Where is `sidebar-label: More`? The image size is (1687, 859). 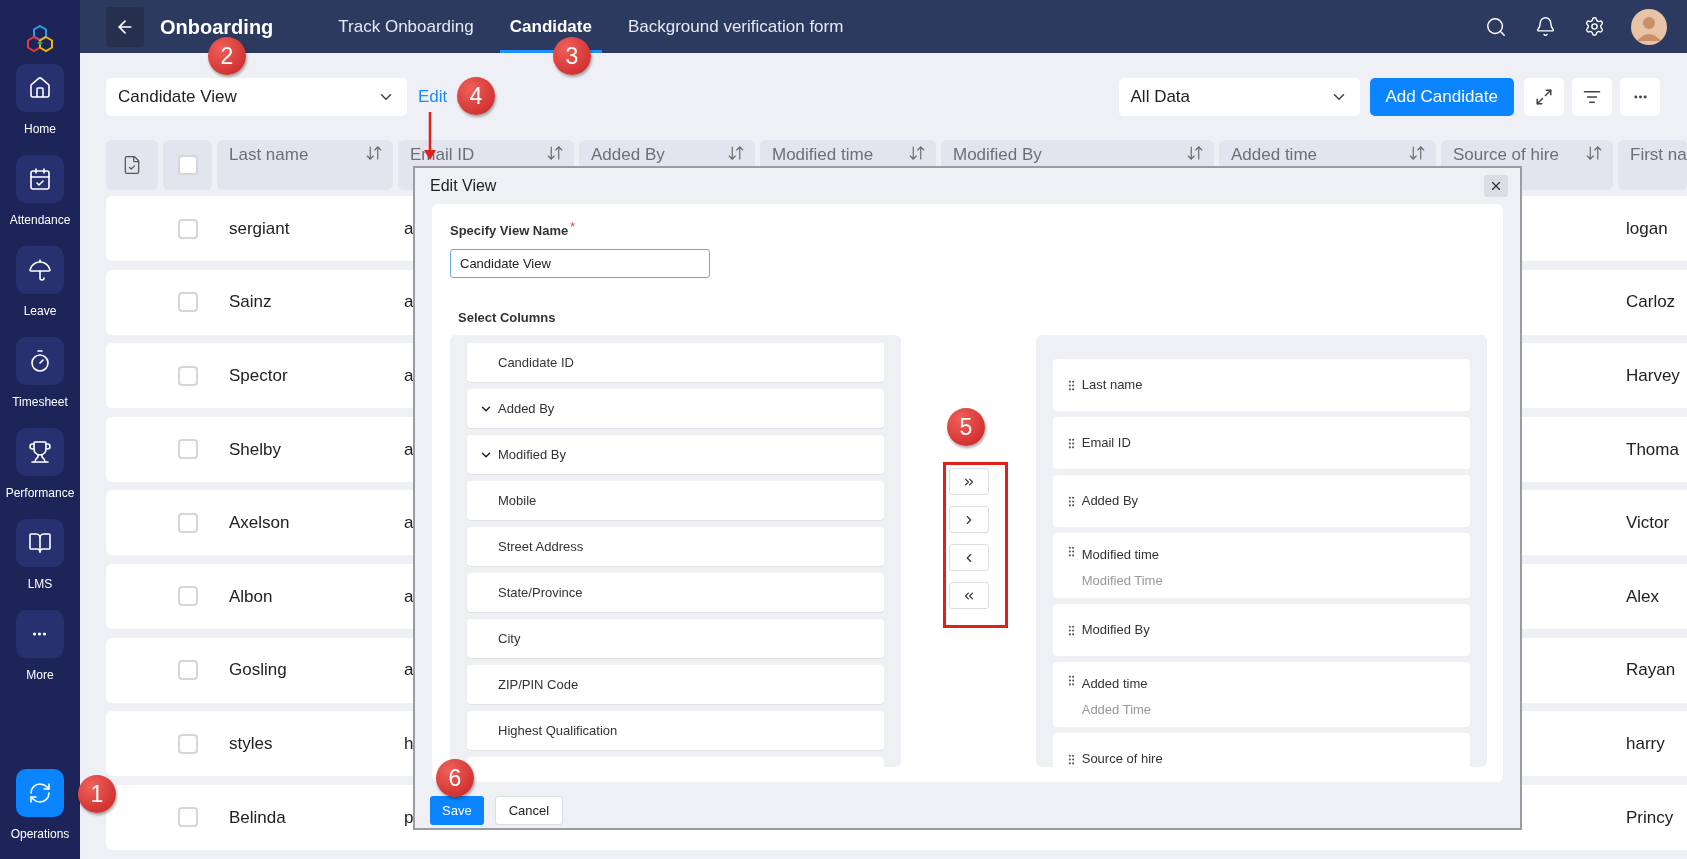
sidebar-label: More is located at coordinates (40, 675).